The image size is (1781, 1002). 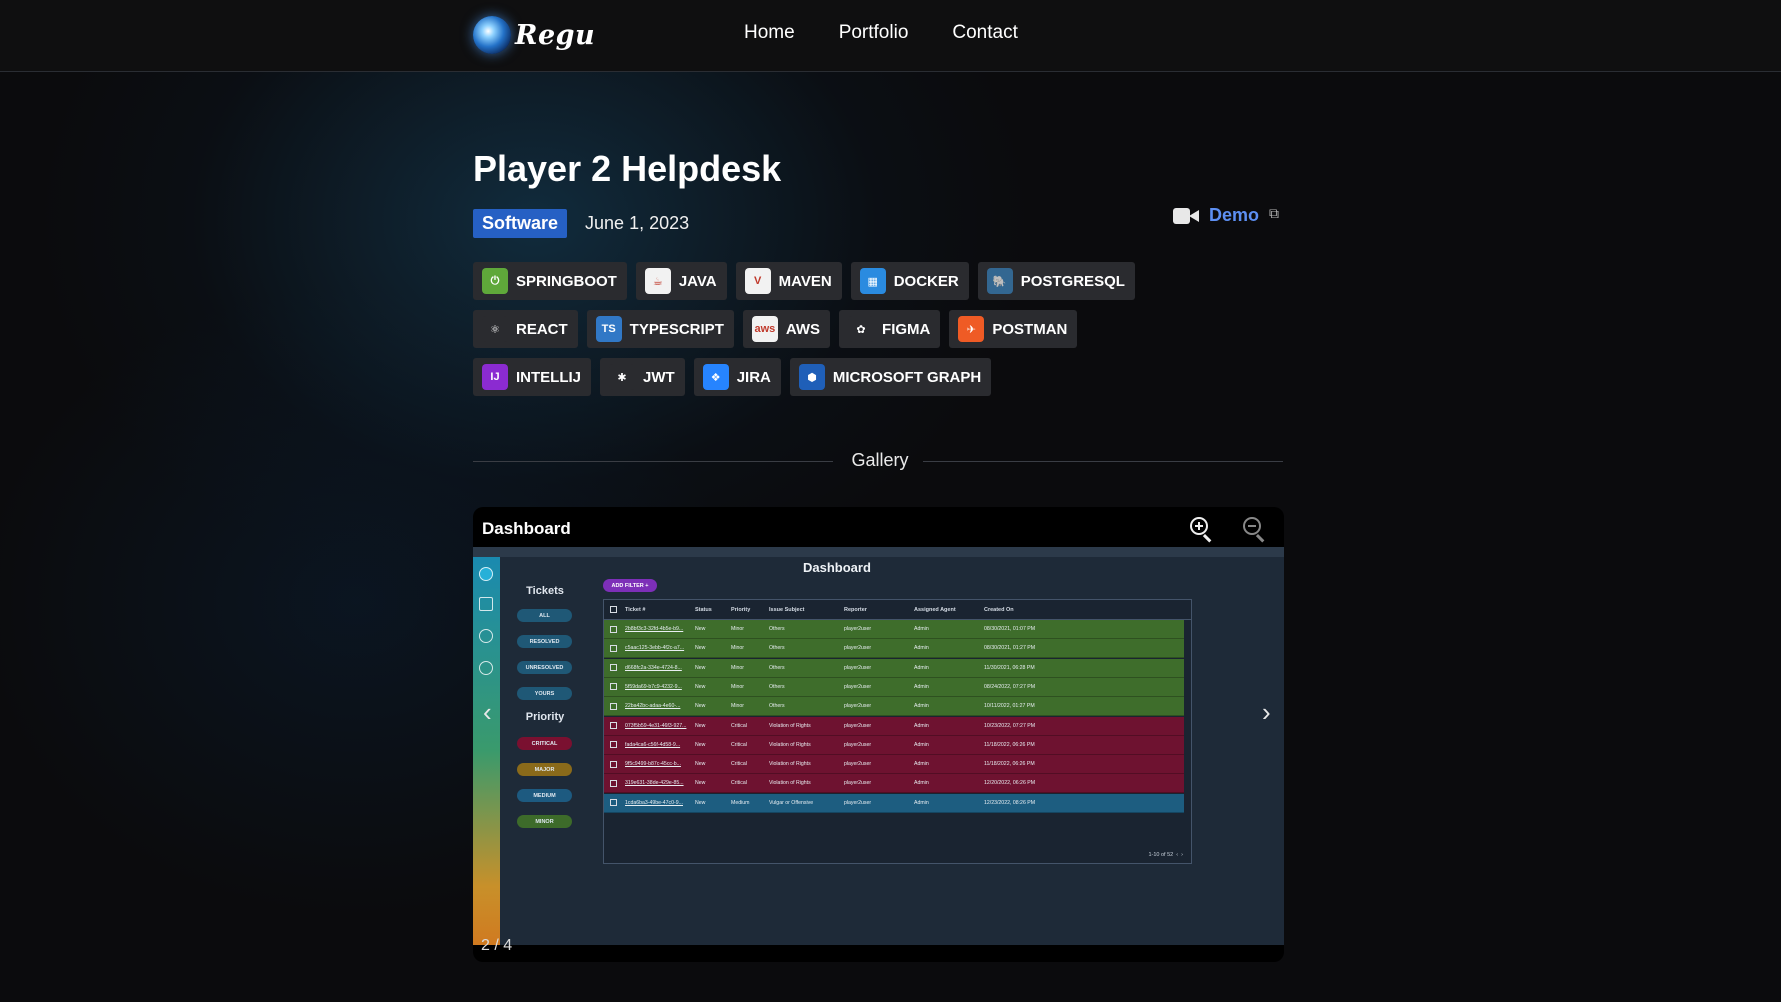 I want to click on divider-line-right, so click(x=1103, y=461).